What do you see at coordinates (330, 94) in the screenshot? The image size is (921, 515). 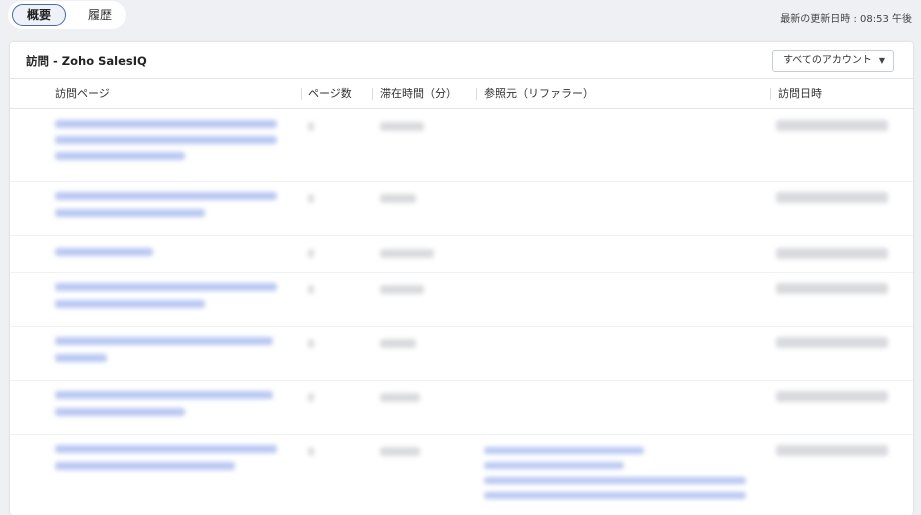 I see `column-header-page-count: ページ数` at bounding box center [330, 94].